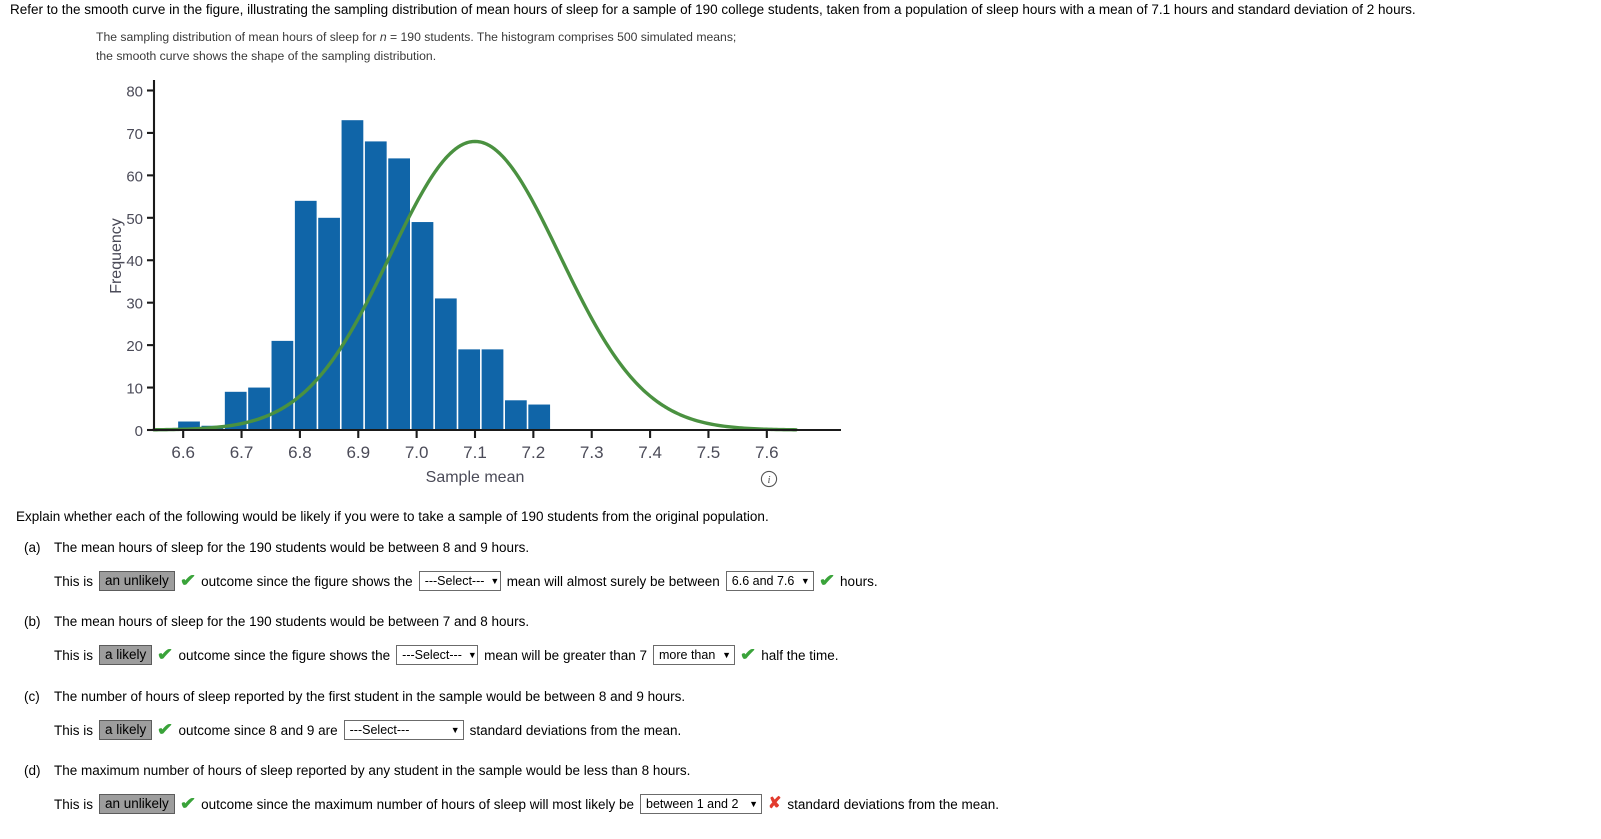  What do you see at coordinates (613, 581) in the screenshot?
I see `answer-mid-text-2: mean will almost surely be between` at bounding box center [613, 581].